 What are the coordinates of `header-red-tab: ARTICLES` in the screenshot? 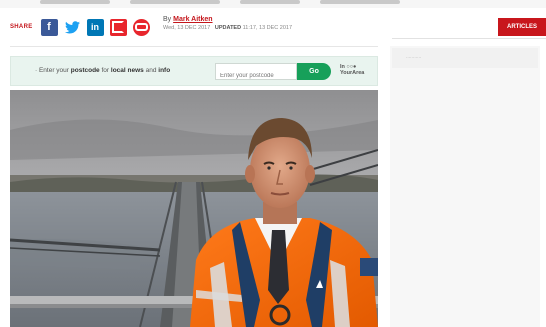 It's located at (522, 27).